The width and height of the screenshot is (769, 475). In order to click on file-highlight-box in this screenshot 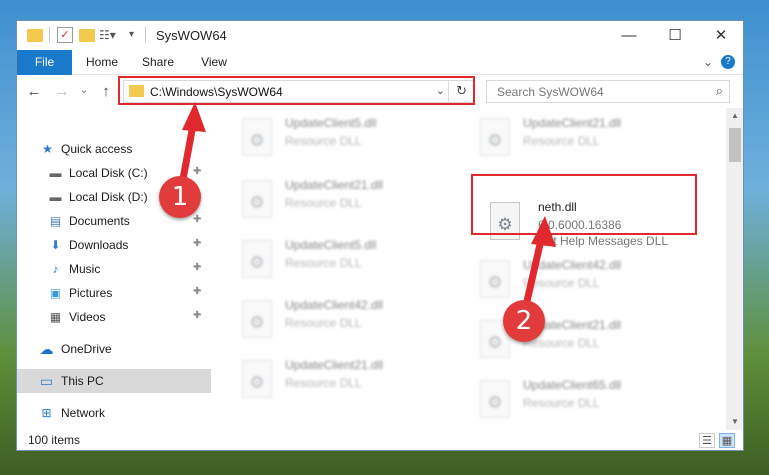, I will do `click(584, 204)`.